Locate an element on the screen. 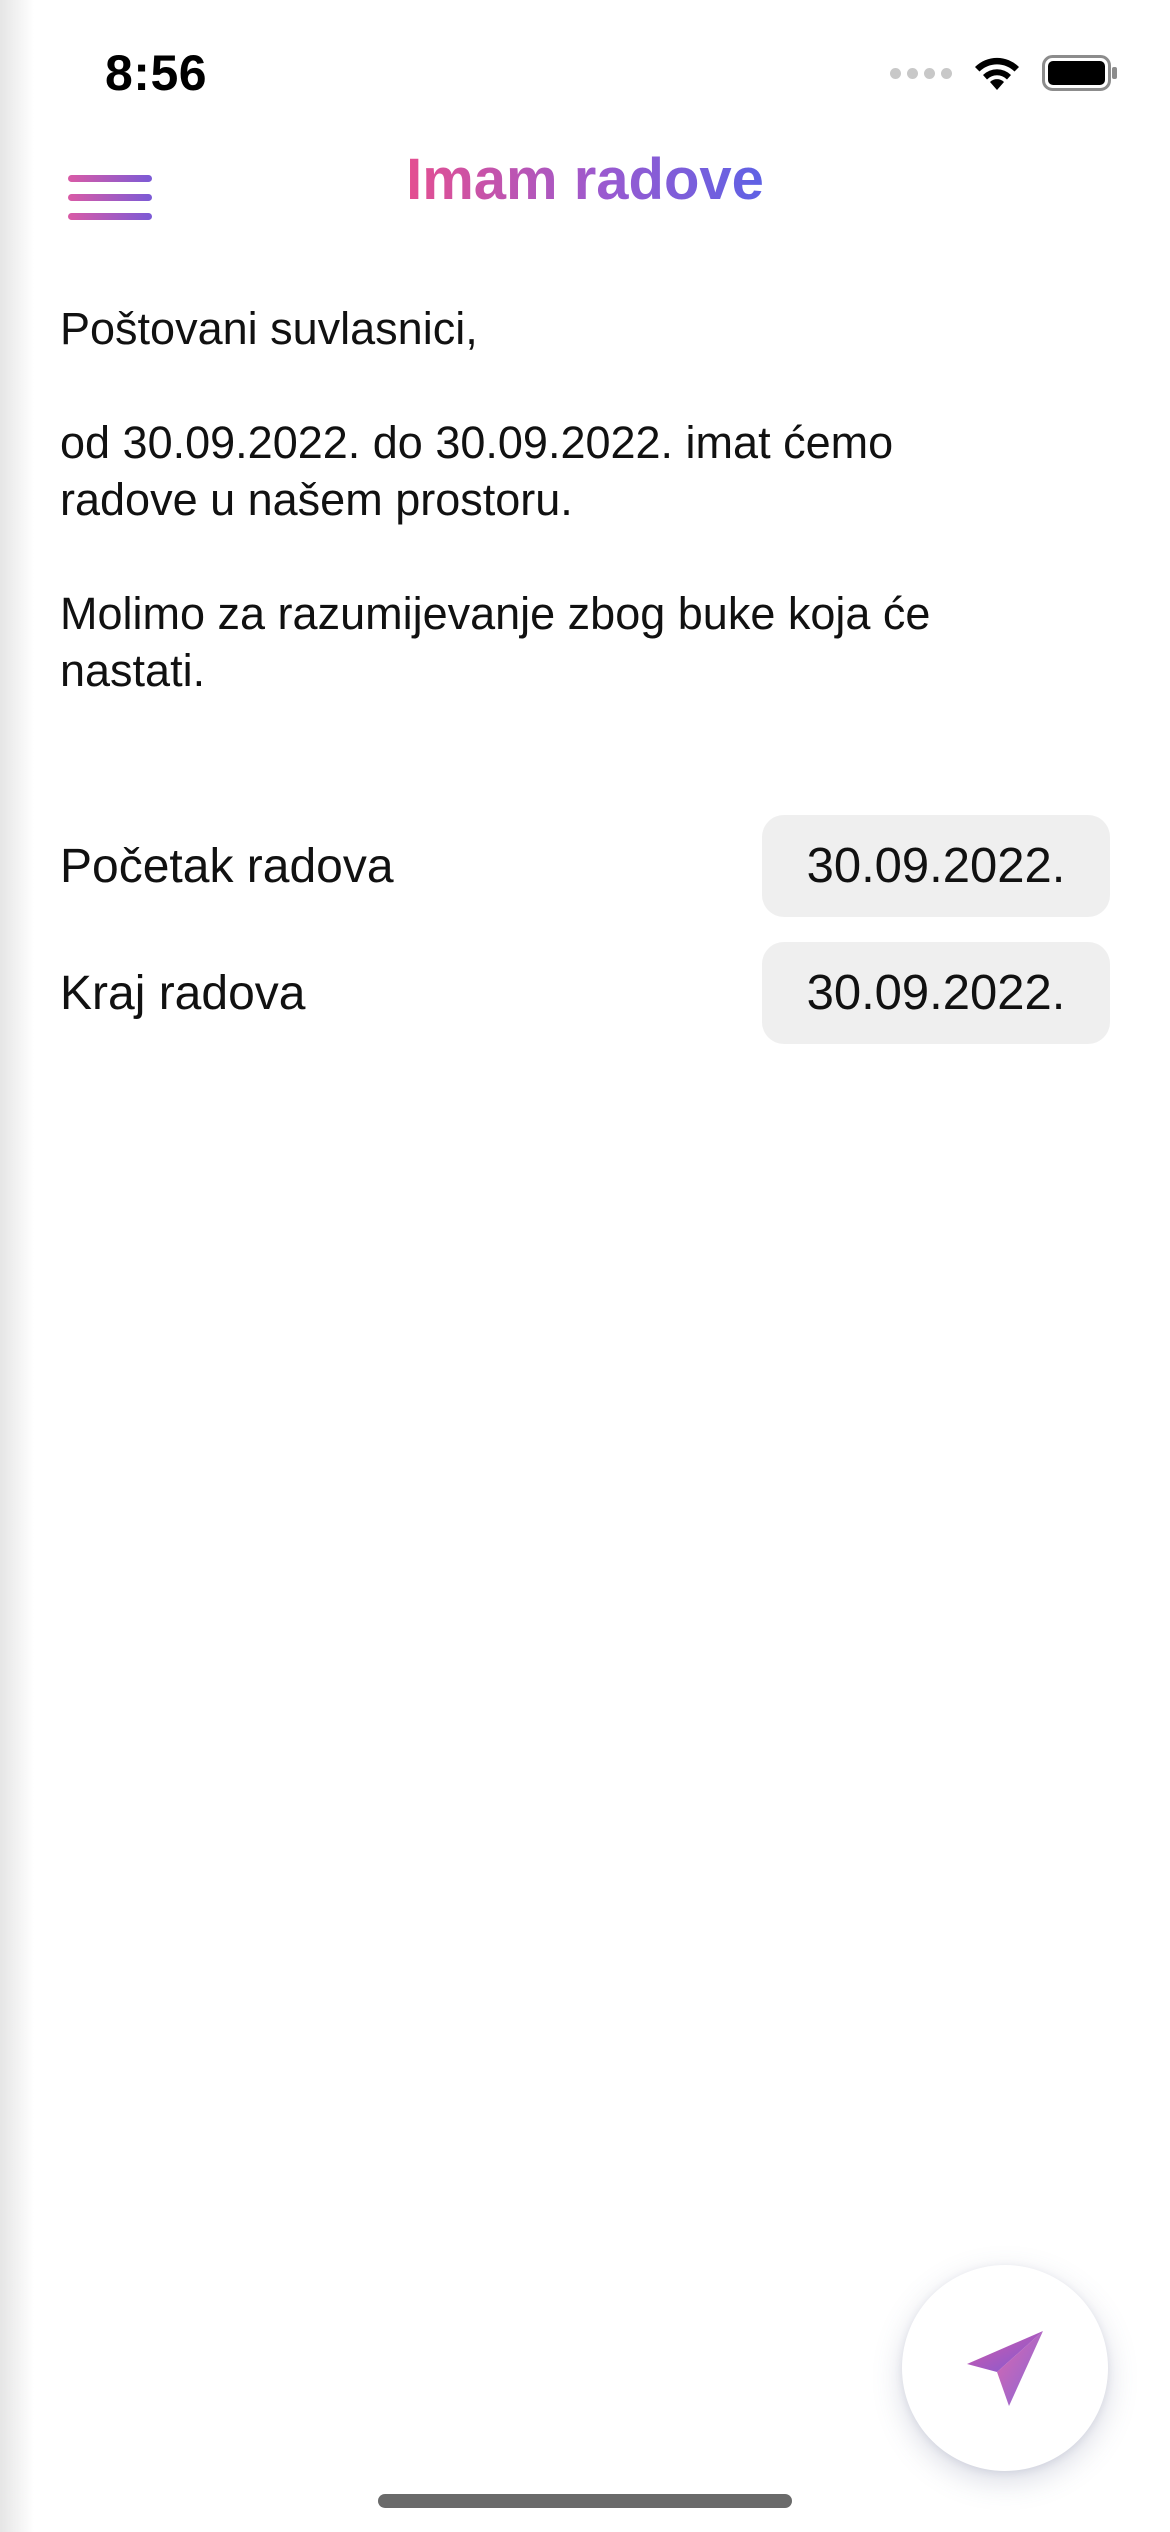 This screenshot has height=2532, width=1170. header: Imam radove is located at coordinates (585, 205).